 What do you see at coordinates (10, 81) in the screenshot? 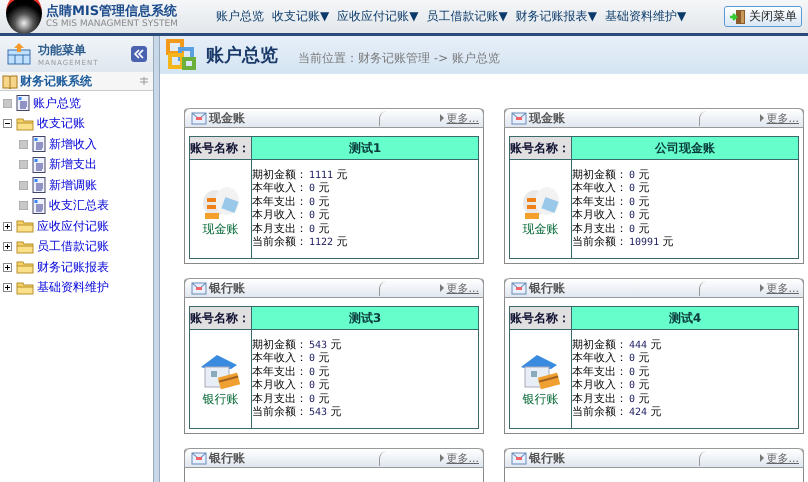
I see `book-icon` at bounding box center [10, 81].